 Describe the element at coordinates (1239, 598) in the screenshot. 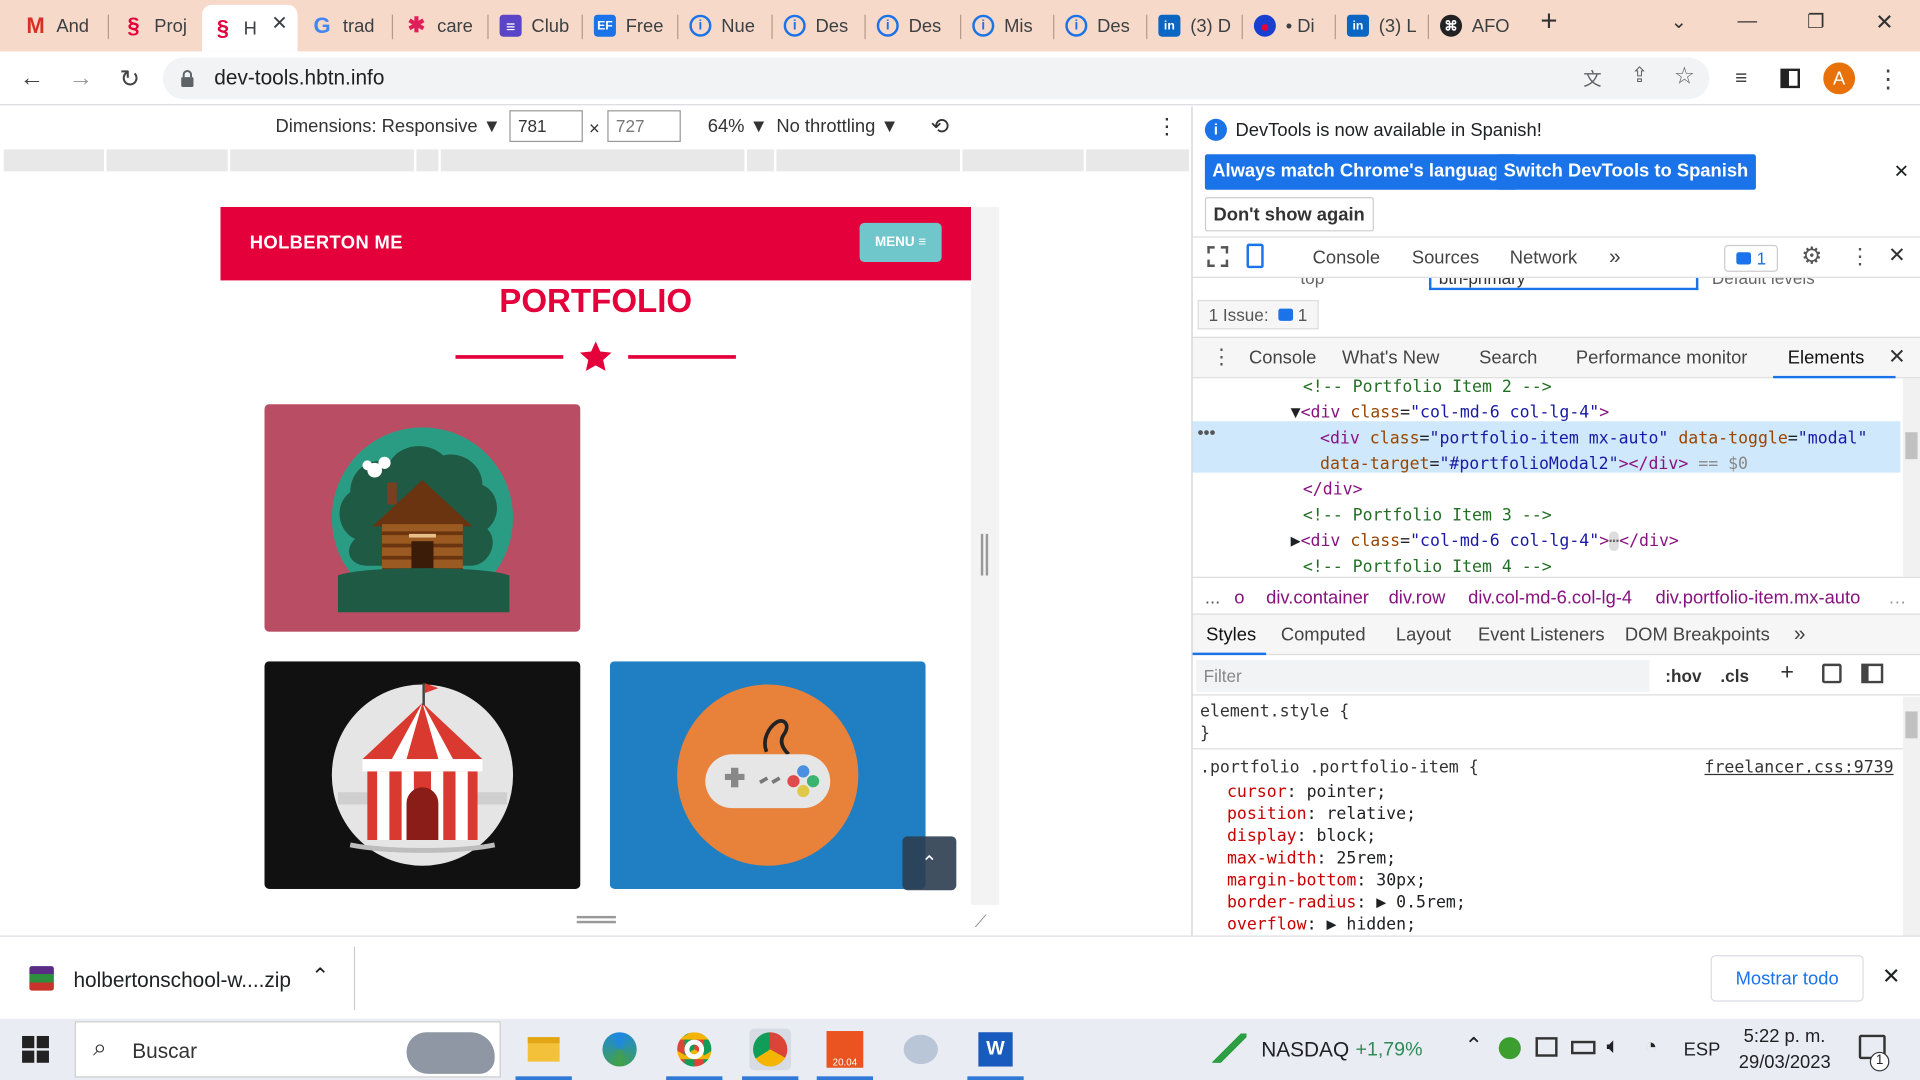

I see `breadcrumb-item: o` at that location.